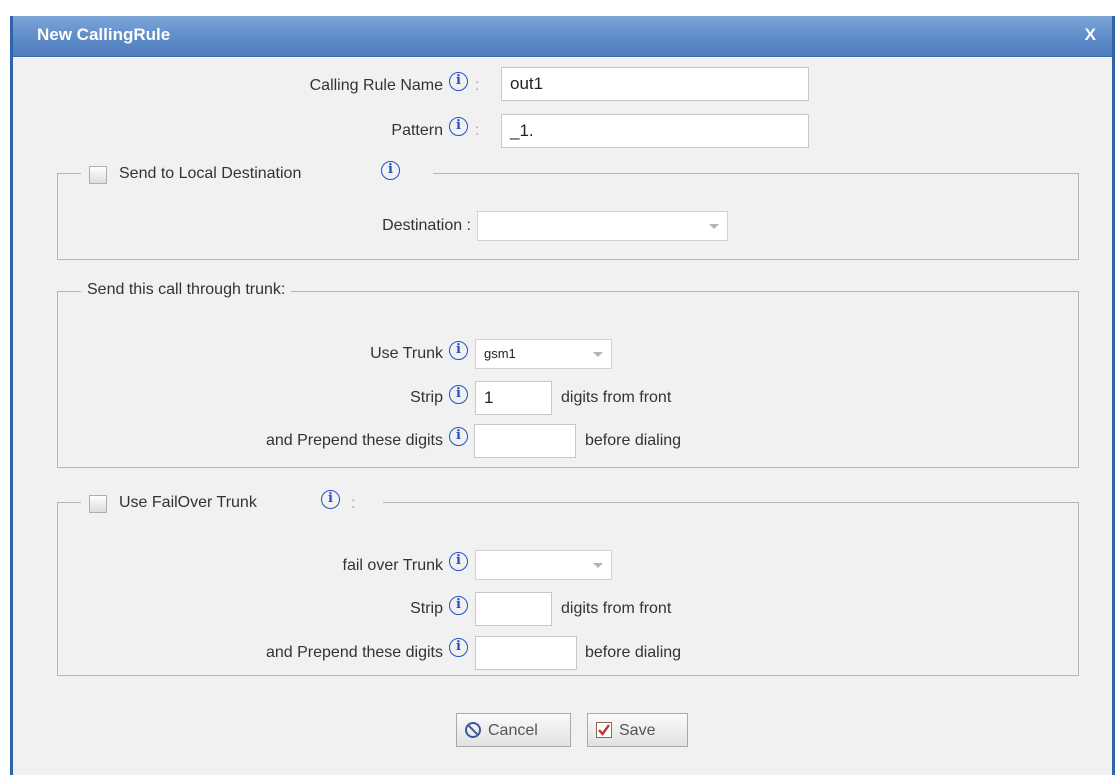 This screenshot has height=775, width=1117. What do you see at coordinates (543, 354) in the screenshot?
I see `use-trunk-select: gsm1` at bounding box center [543, 354].